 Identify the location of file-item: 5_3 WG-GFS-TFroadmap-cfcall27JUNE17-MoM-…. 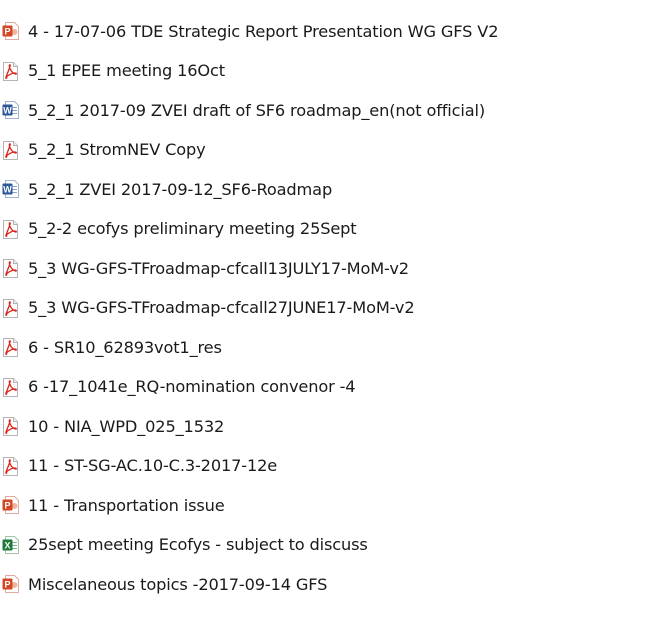
(332, 309).